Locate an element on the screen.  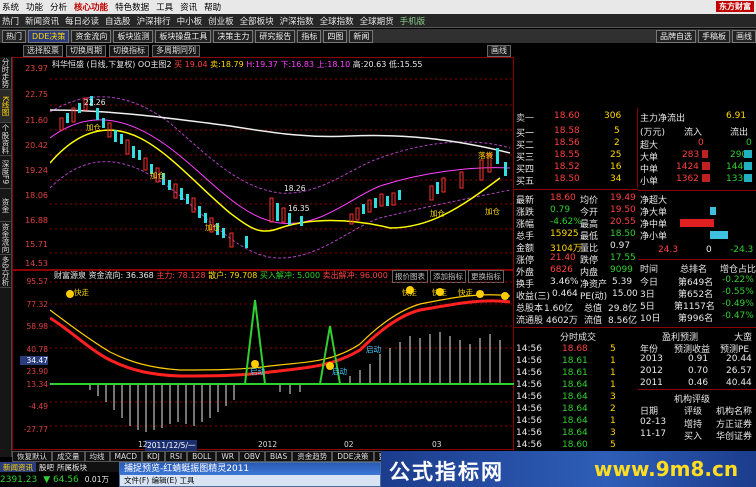
nav-gem: 创业板 is located at coordinates (221, 21).